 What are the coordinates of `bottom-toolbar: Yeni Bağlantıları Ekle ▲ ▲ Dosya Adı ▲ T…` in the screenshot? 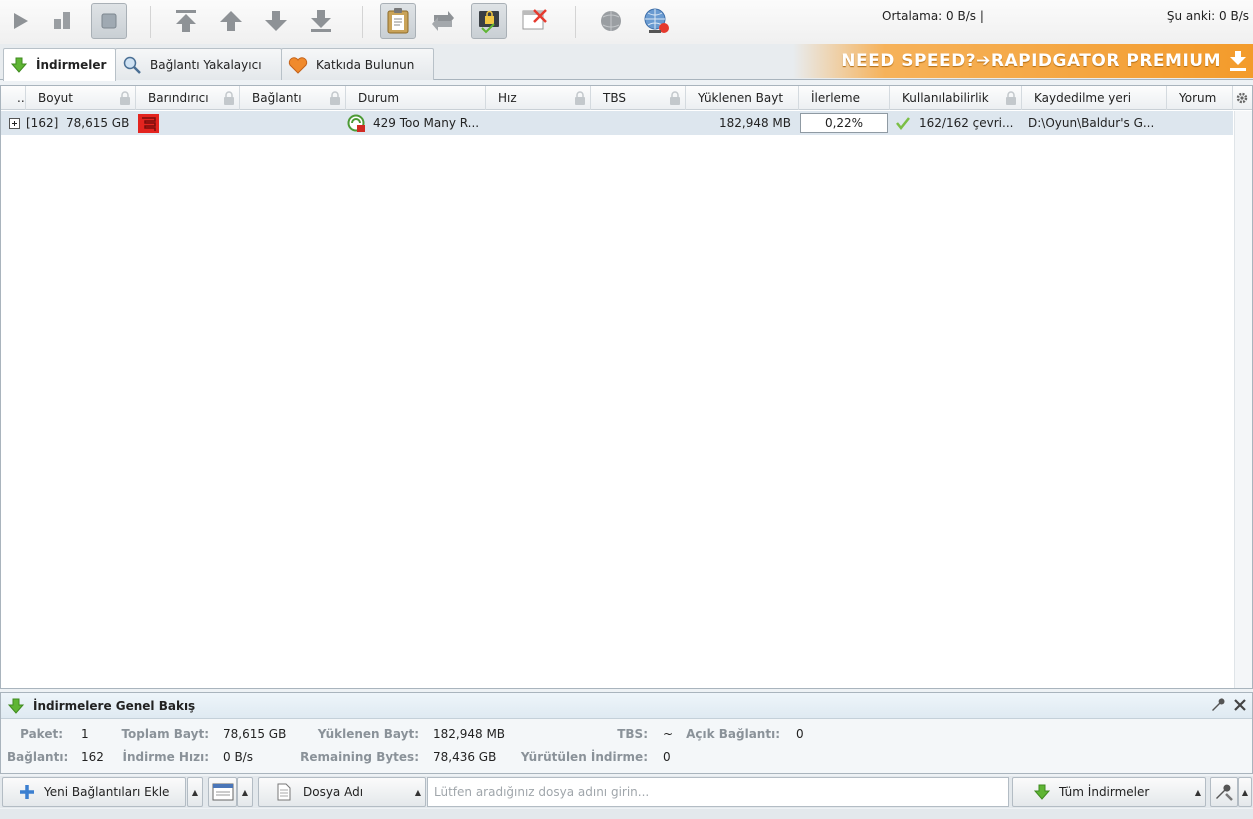 It's located at (626, 792).